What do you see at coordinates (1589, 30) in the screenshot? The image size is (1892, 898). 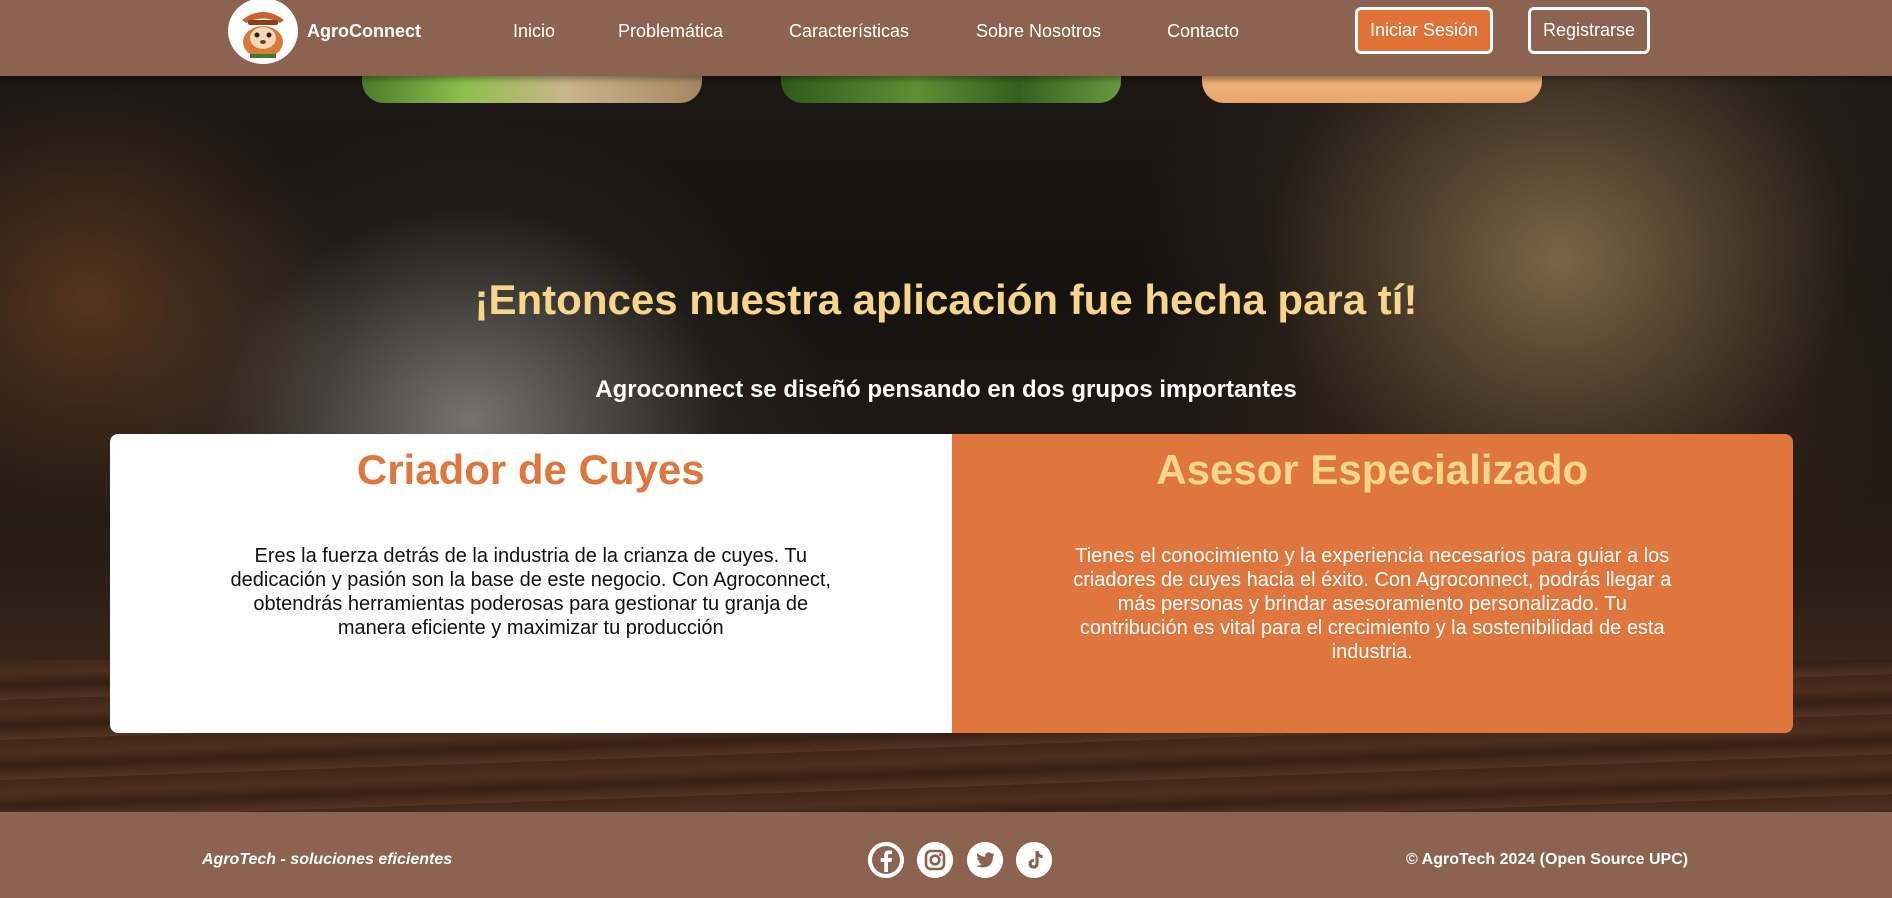 I see `register-button: Registrarse` at bounding box center [1589, 30].